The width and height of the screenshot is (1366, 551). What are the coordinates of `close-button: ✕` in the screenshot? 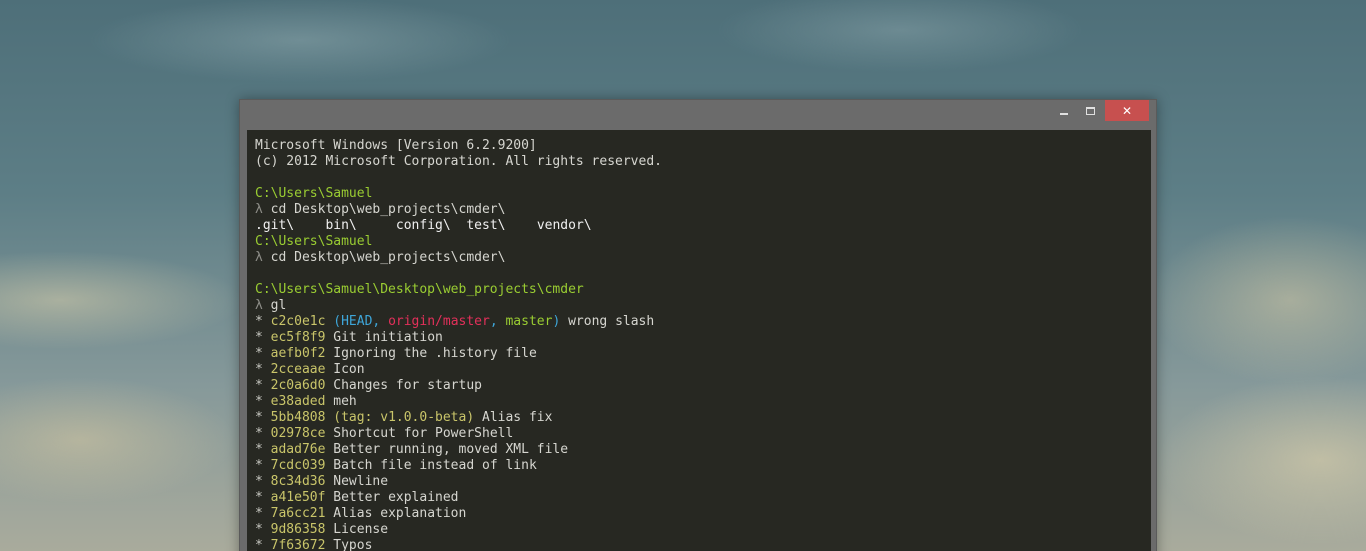 It's located at (1127, 110).